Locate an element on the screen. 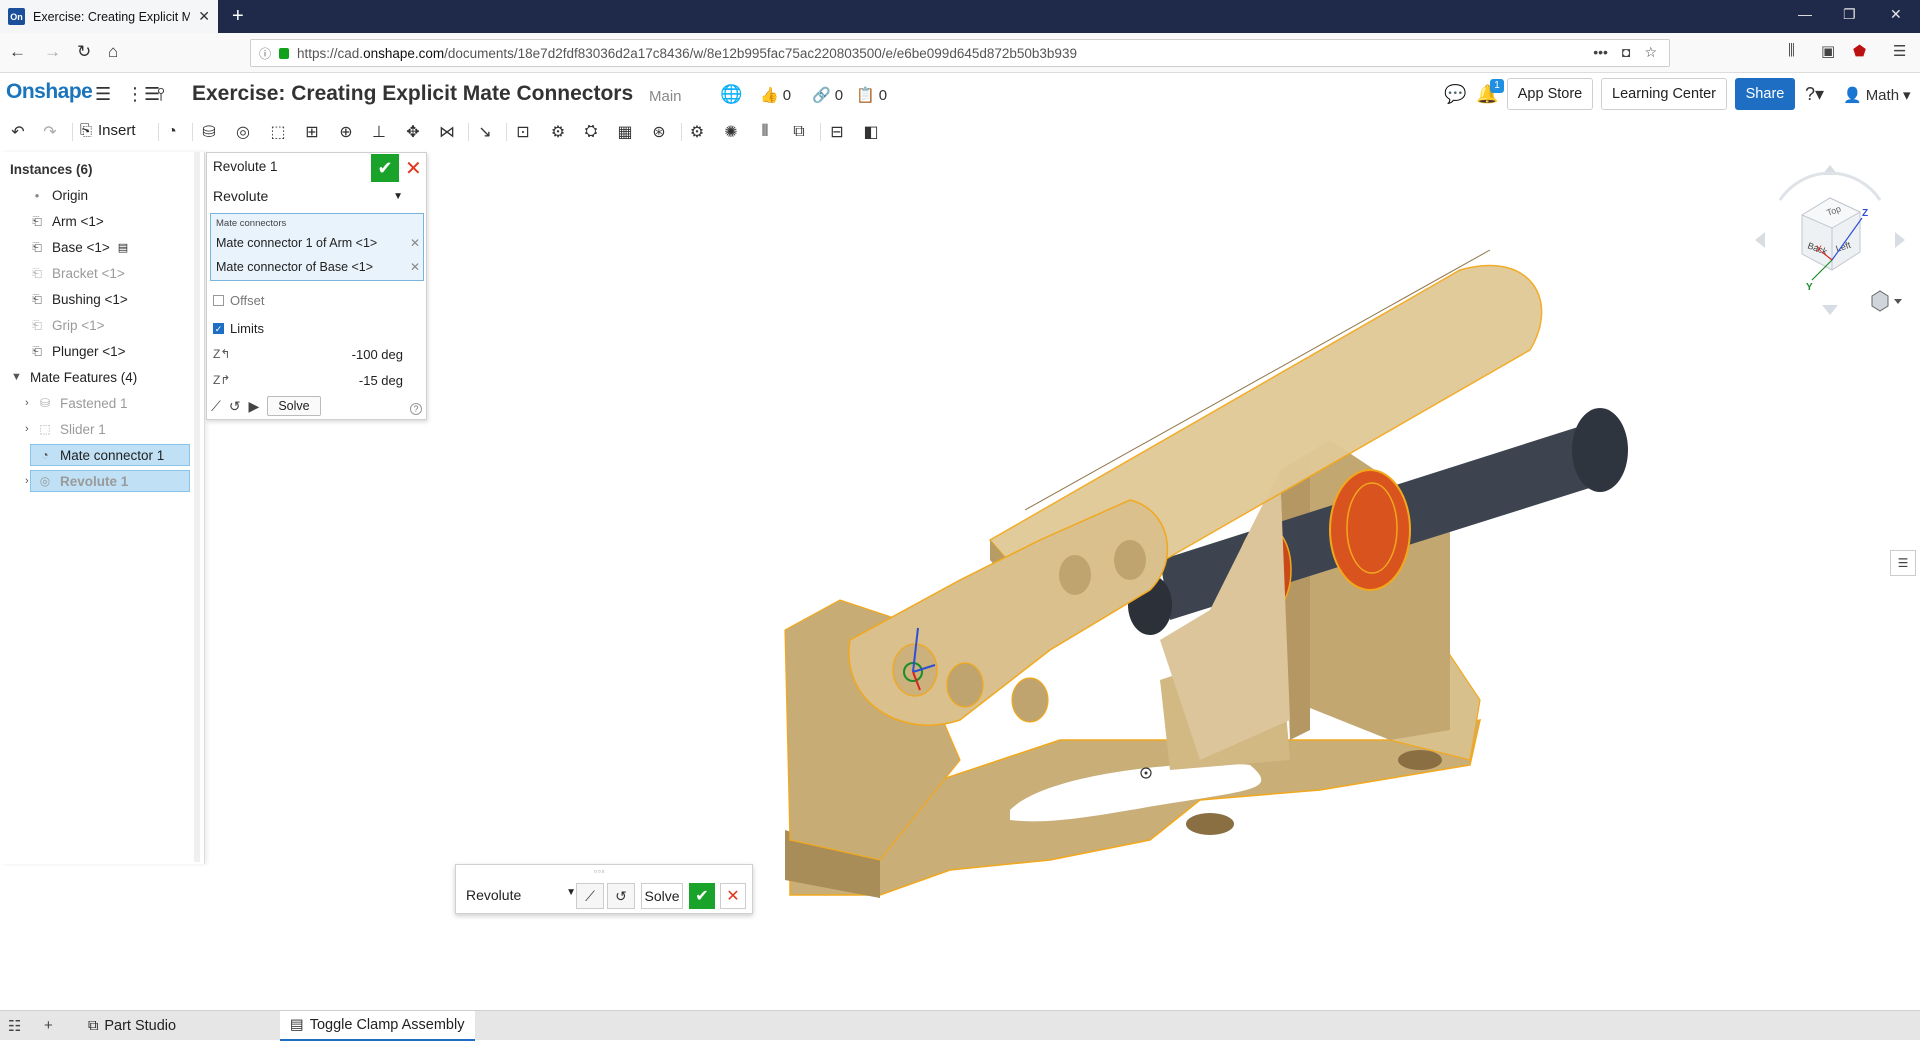 The image size is (1920, 1041). fastened-mate-icon: ⛁ is located at coordinates (209, 132).